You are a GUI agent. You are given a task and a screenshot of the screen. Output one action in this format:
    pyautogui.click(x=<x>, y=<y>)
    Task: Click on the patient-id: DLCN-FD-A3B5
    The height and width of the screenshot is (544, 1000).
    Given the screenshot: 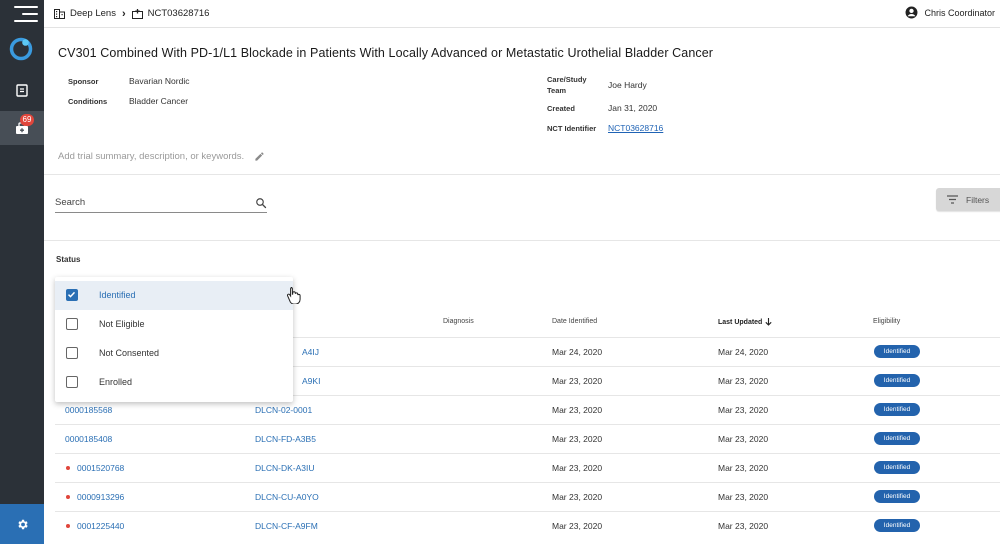 What is the action you would take?
    pyautogui.click(x=285, y=439)
    